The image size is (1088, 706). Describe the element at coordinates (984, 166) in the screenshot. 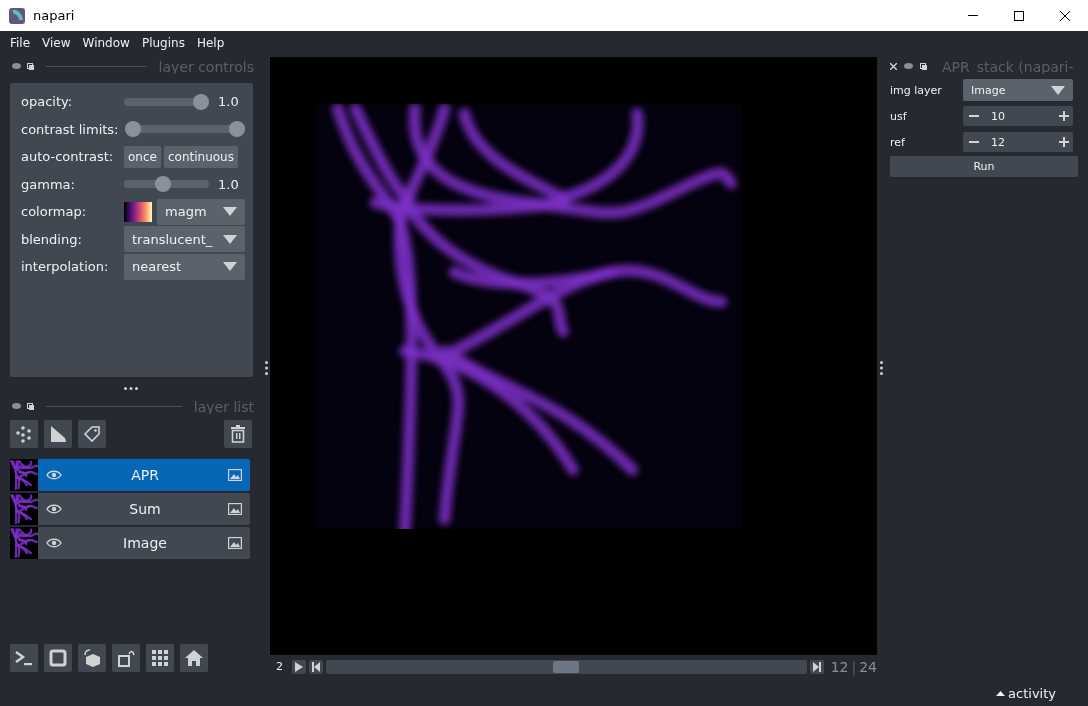

I see `run-button: Run` at that location.